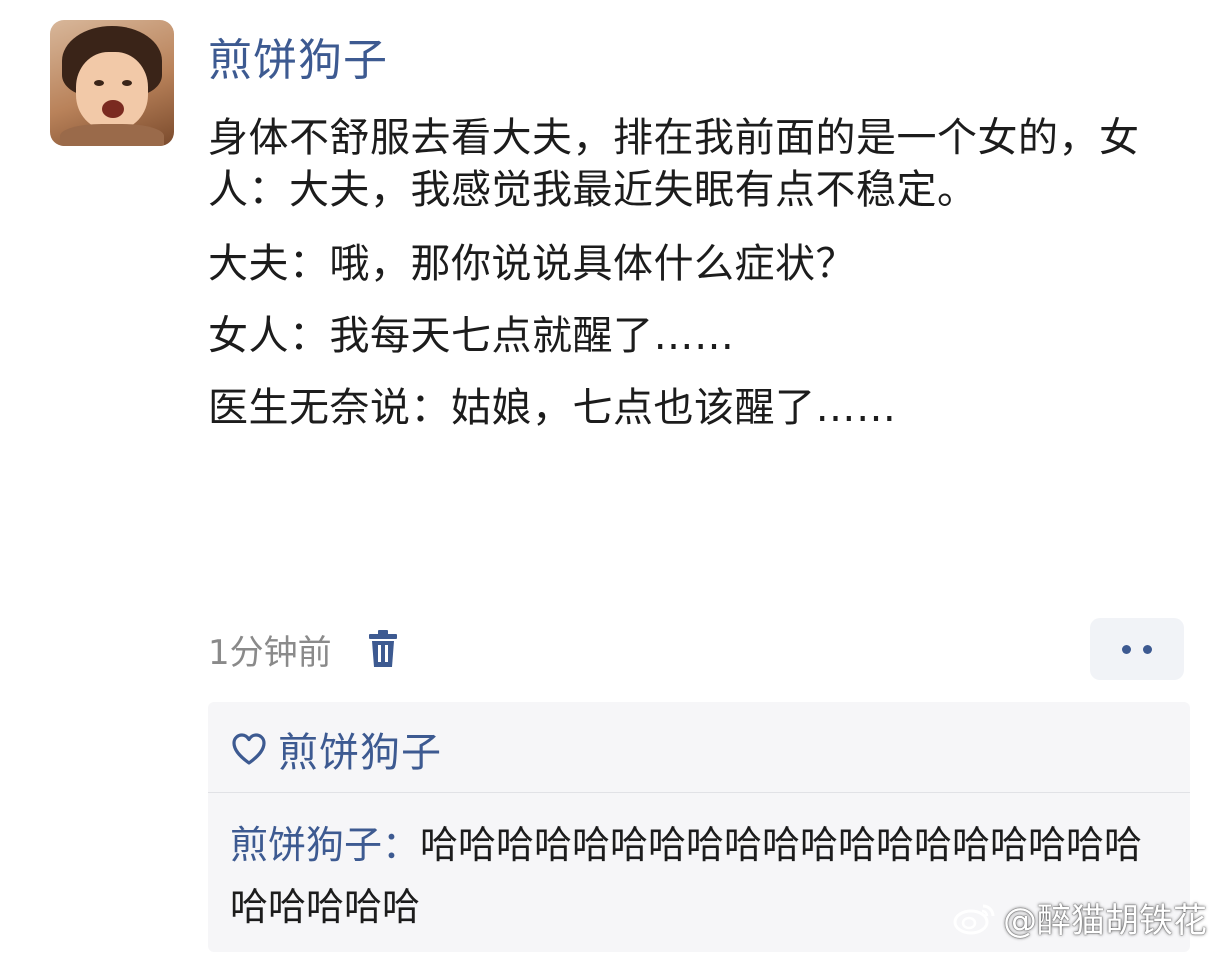  I want to click on reply-author: 煎饼狗子：, so click(325, 845).